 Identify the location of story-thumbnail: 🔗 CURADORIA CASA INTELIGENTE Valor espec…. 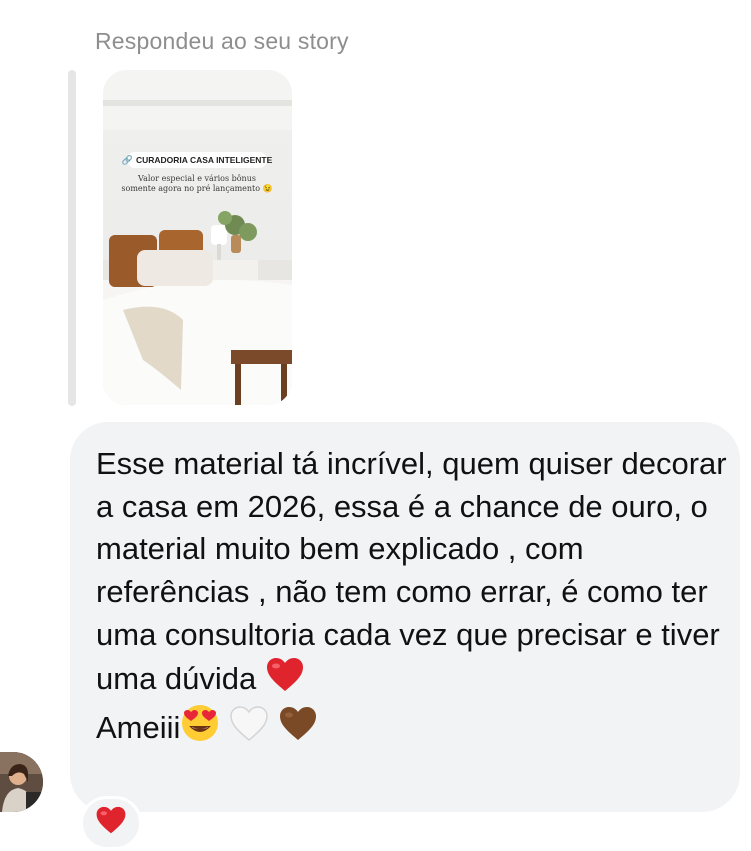
(197, 237).